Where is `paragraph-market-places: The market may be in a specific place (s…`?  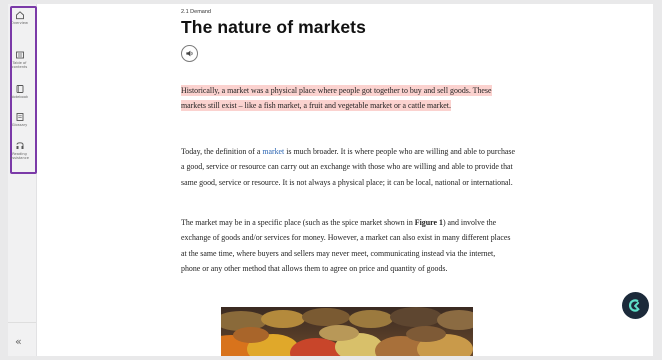
paragraph-market-places: The market may be in a specific place (s… is located at coordinates (348, 245).